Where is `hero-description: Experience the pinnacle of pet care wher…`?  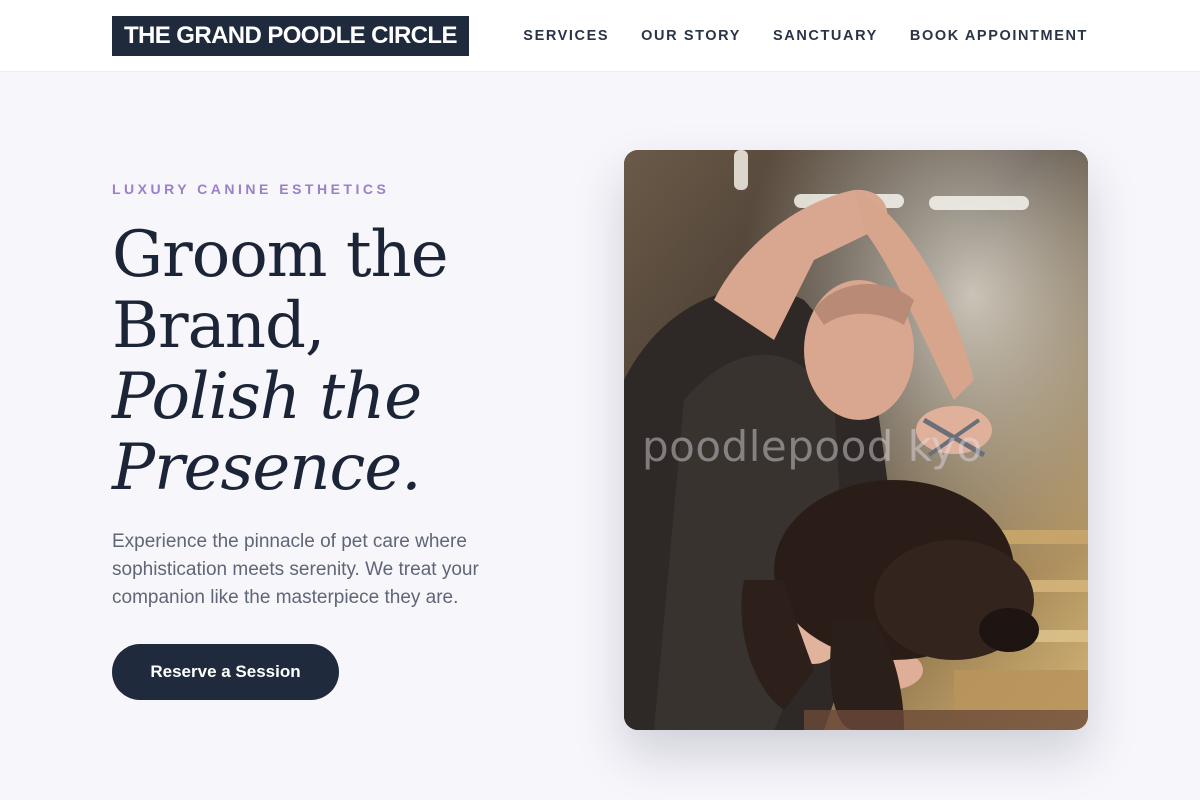
hero-description: Experience the pinnacle of pet care wher… is located at coordinates (295, 569).